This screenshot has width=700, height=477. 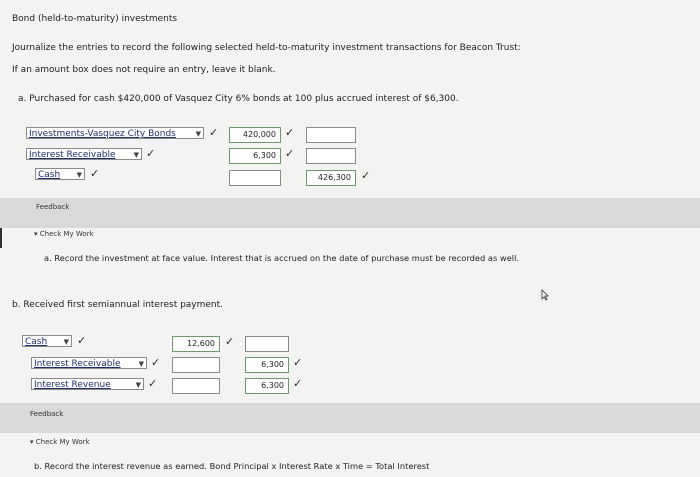 I want to click on check-my-work-a: ▾ Check My Work, so click(x=64, y=234).